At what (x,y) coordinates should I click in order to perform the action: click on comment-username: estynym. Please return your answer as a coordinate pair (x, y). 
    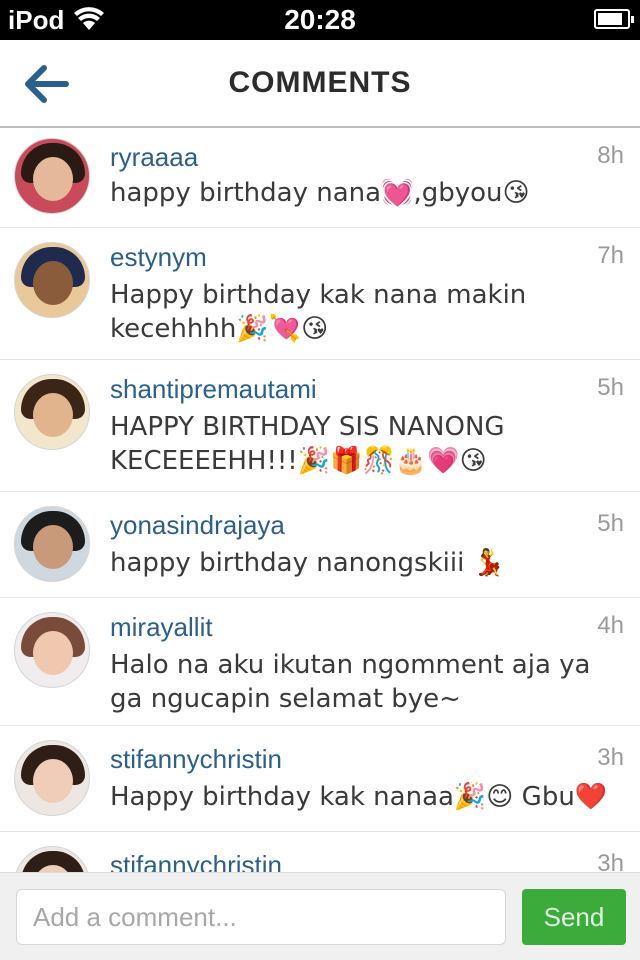
    Looking at the image, I should click on (158, 257).